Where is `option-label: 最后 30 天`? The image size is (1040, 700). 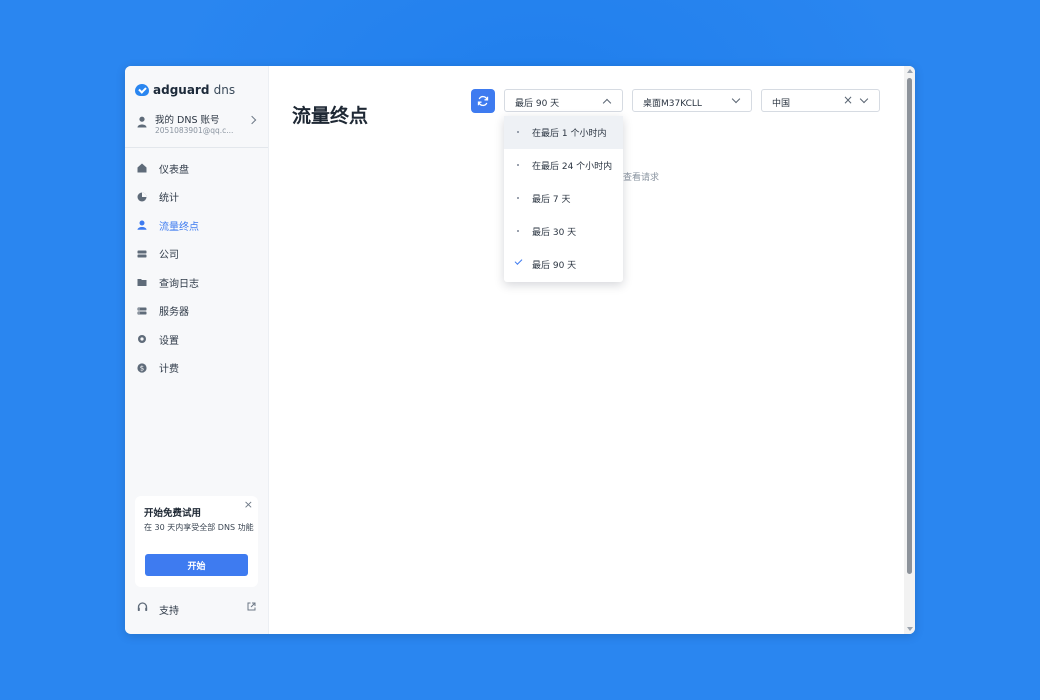 option-label: 最后 30 天 is located at coordinates (554, 233).